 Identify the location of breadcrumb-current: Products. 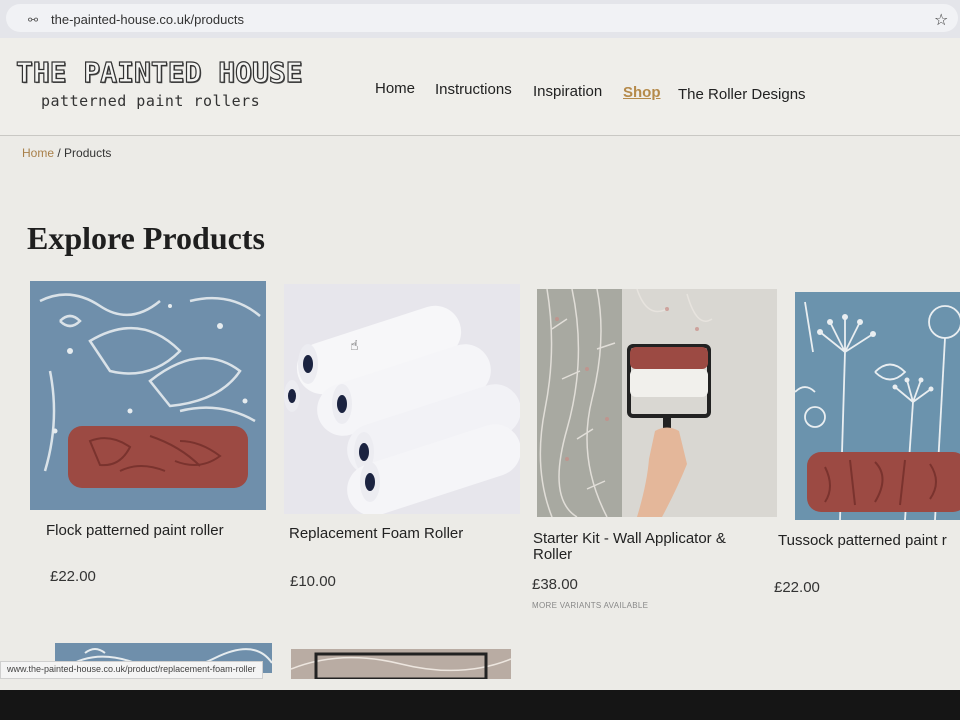
(88, 153).